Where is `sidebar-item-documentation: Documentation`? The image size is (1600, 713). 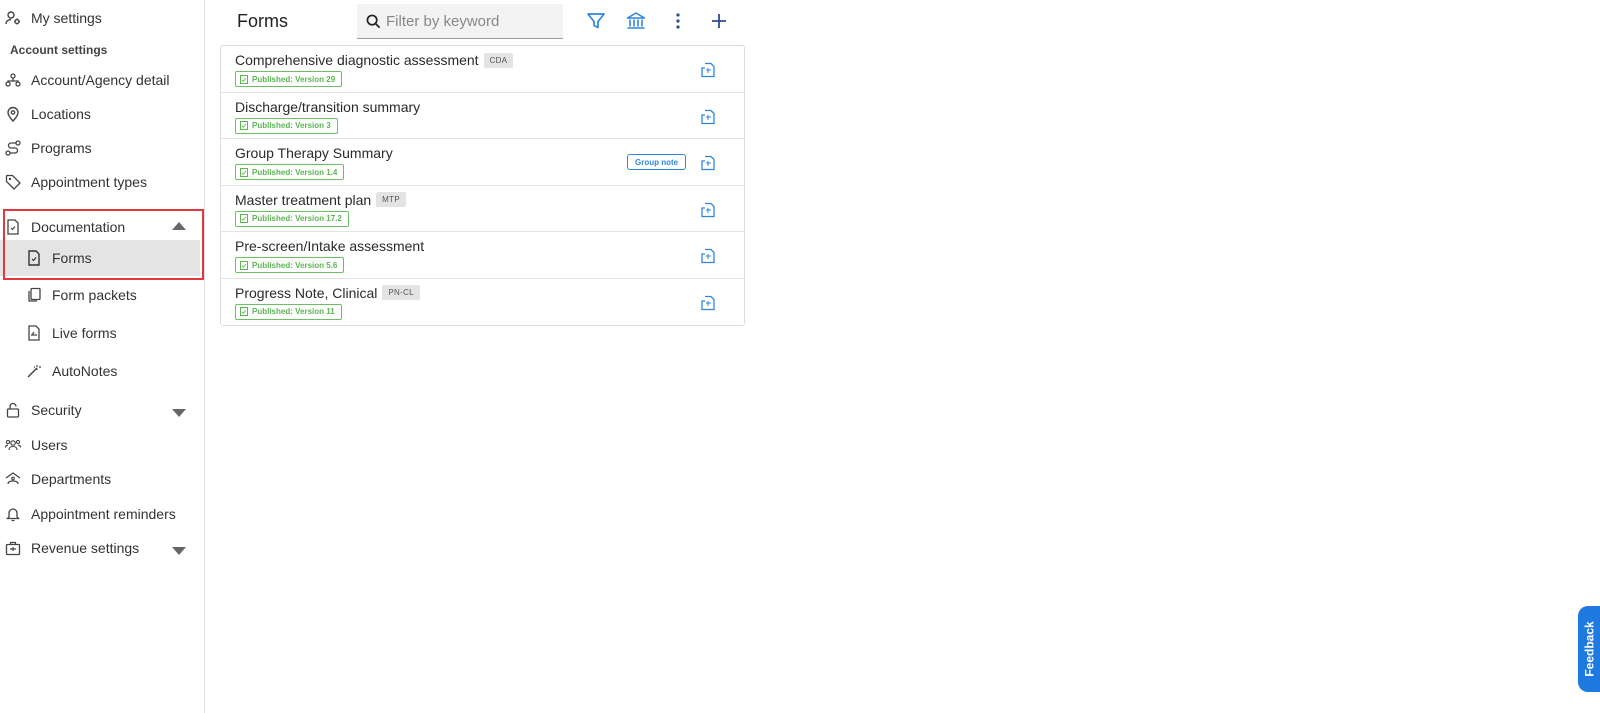
sidebar-item-documentation: Documentation is located at coordinates (100, 227).